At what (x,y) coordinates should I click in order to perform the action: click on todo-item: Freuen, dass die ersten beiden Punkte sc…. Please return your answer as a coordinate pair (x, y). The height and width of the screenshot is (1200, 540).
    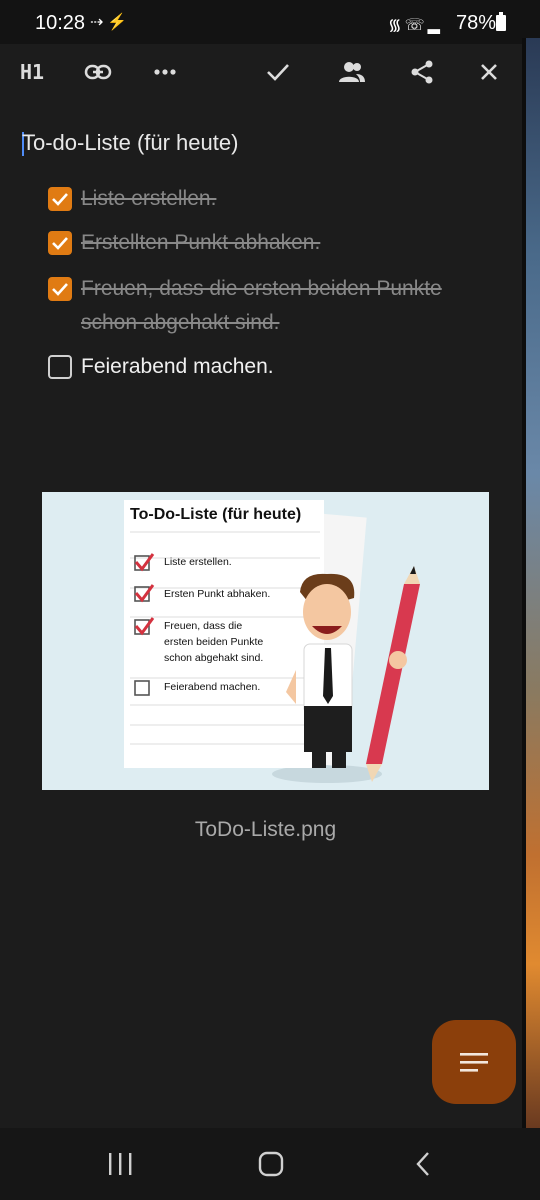
    Looking at the image, I should click on (263, 306).